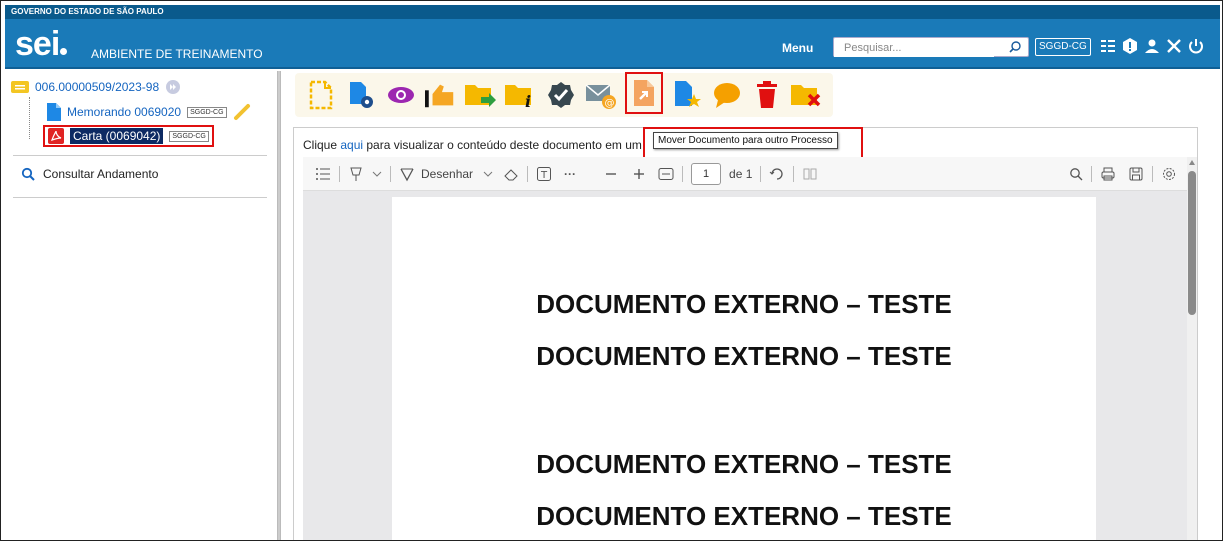 The height and width of the screenshot is (541, 1223). I want to click on top-header: sei AMBIENTE DE TREINAMENTO Menu SGGD-CG, so click(612, 44).